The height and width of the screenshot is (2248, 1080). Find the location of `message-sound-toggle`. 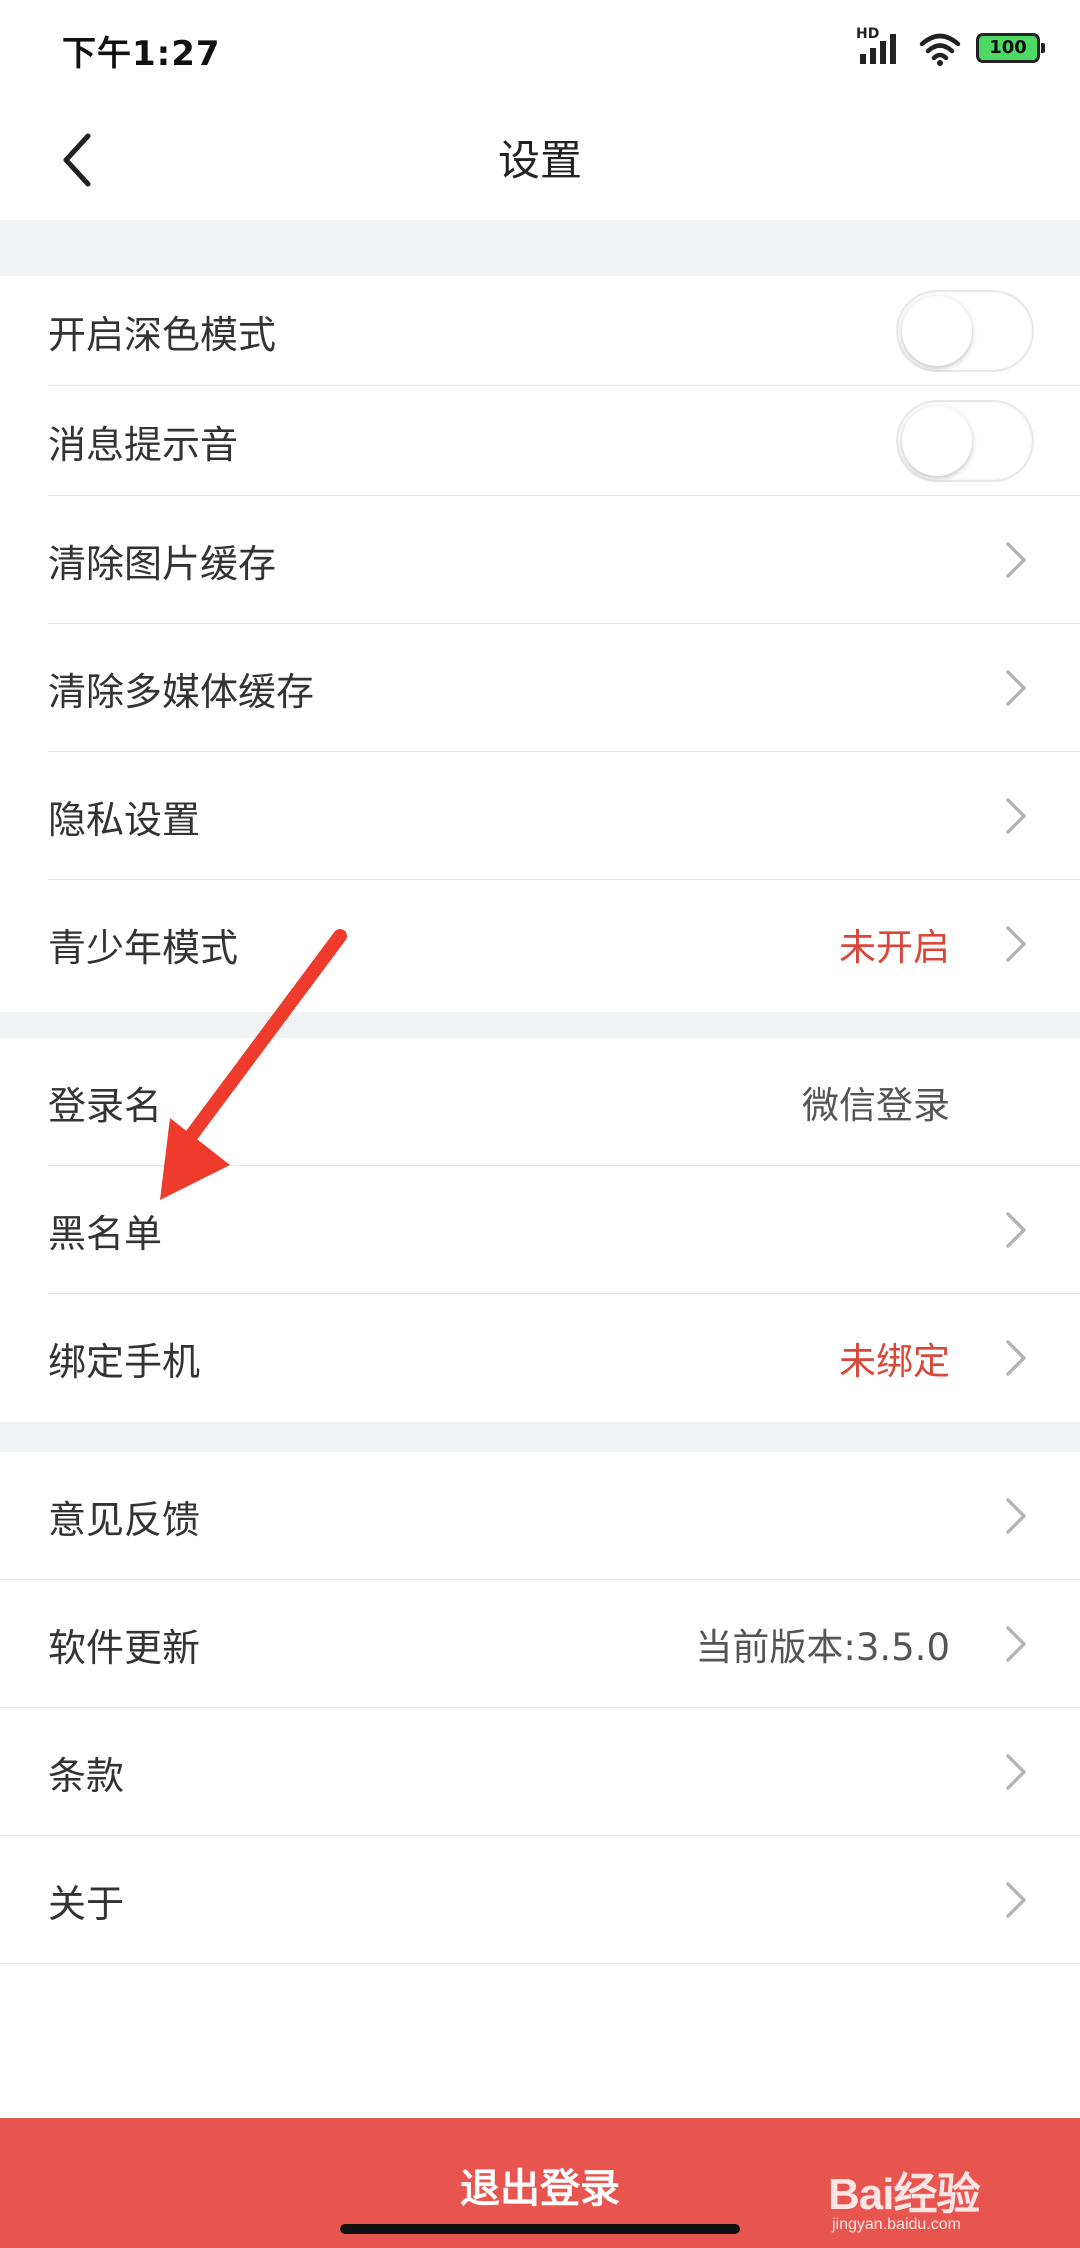

message-sound-toggle is located at coordinates (965, 441).